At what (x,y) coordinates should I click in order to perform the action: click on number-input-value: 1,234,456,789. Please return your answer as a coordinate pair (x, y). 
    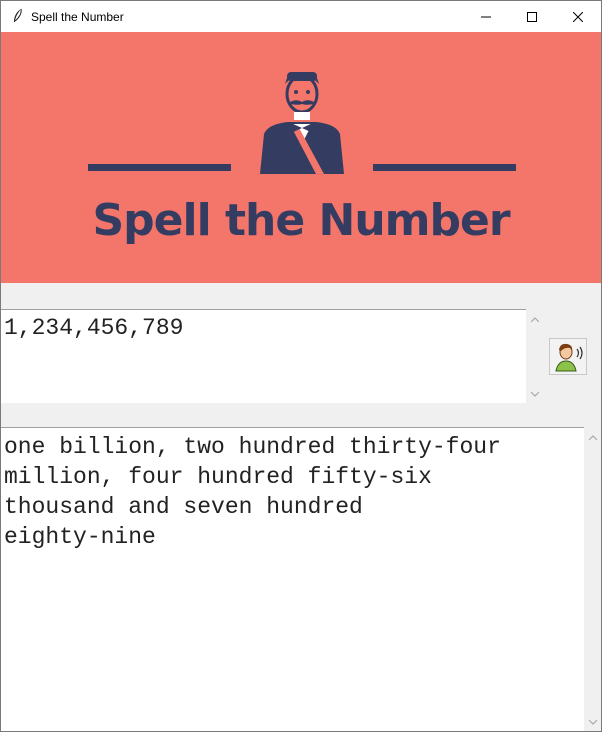
    Looking at the image, I should click on (94, 328).